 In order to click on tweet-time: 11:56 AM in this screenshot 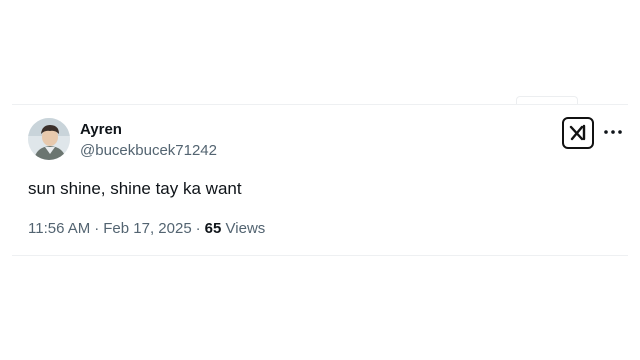, I will do `click(59, 228)`.